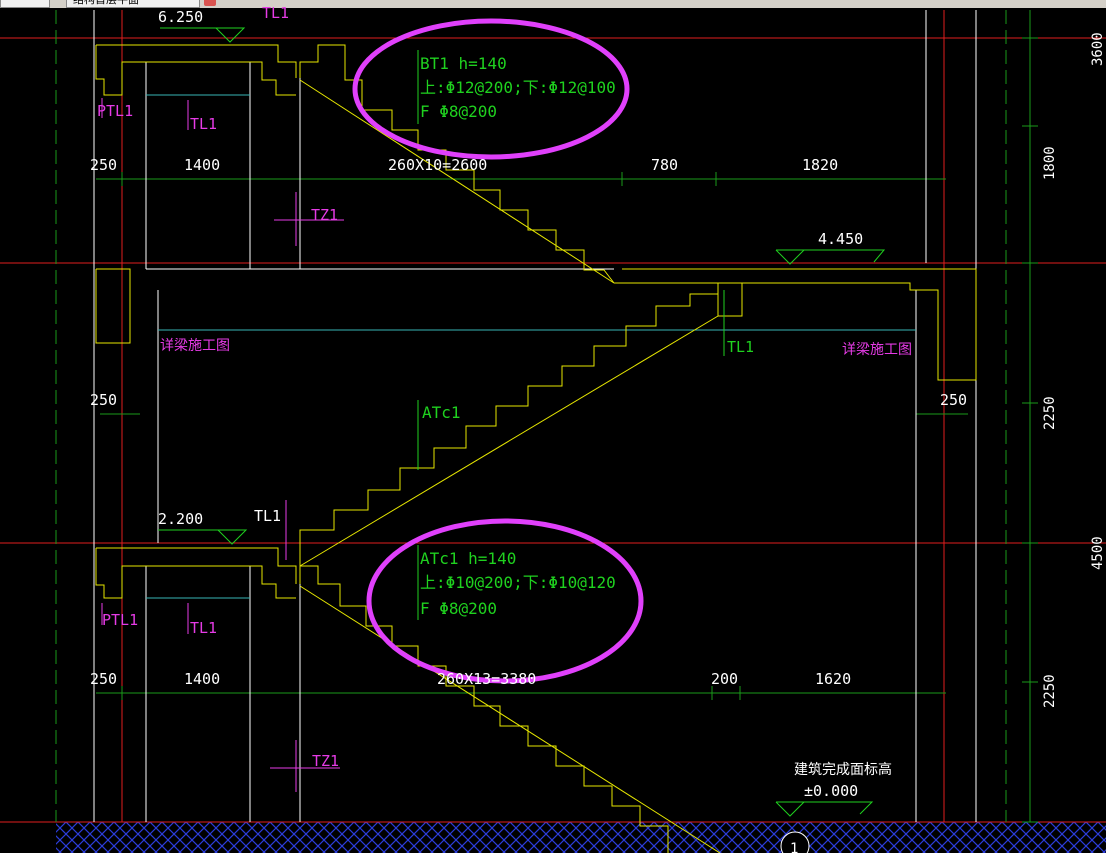 The height and width of the screenshot is (853, 1106). I want to click on tag-tl1-low-inner: TL1, so click(203, 628).